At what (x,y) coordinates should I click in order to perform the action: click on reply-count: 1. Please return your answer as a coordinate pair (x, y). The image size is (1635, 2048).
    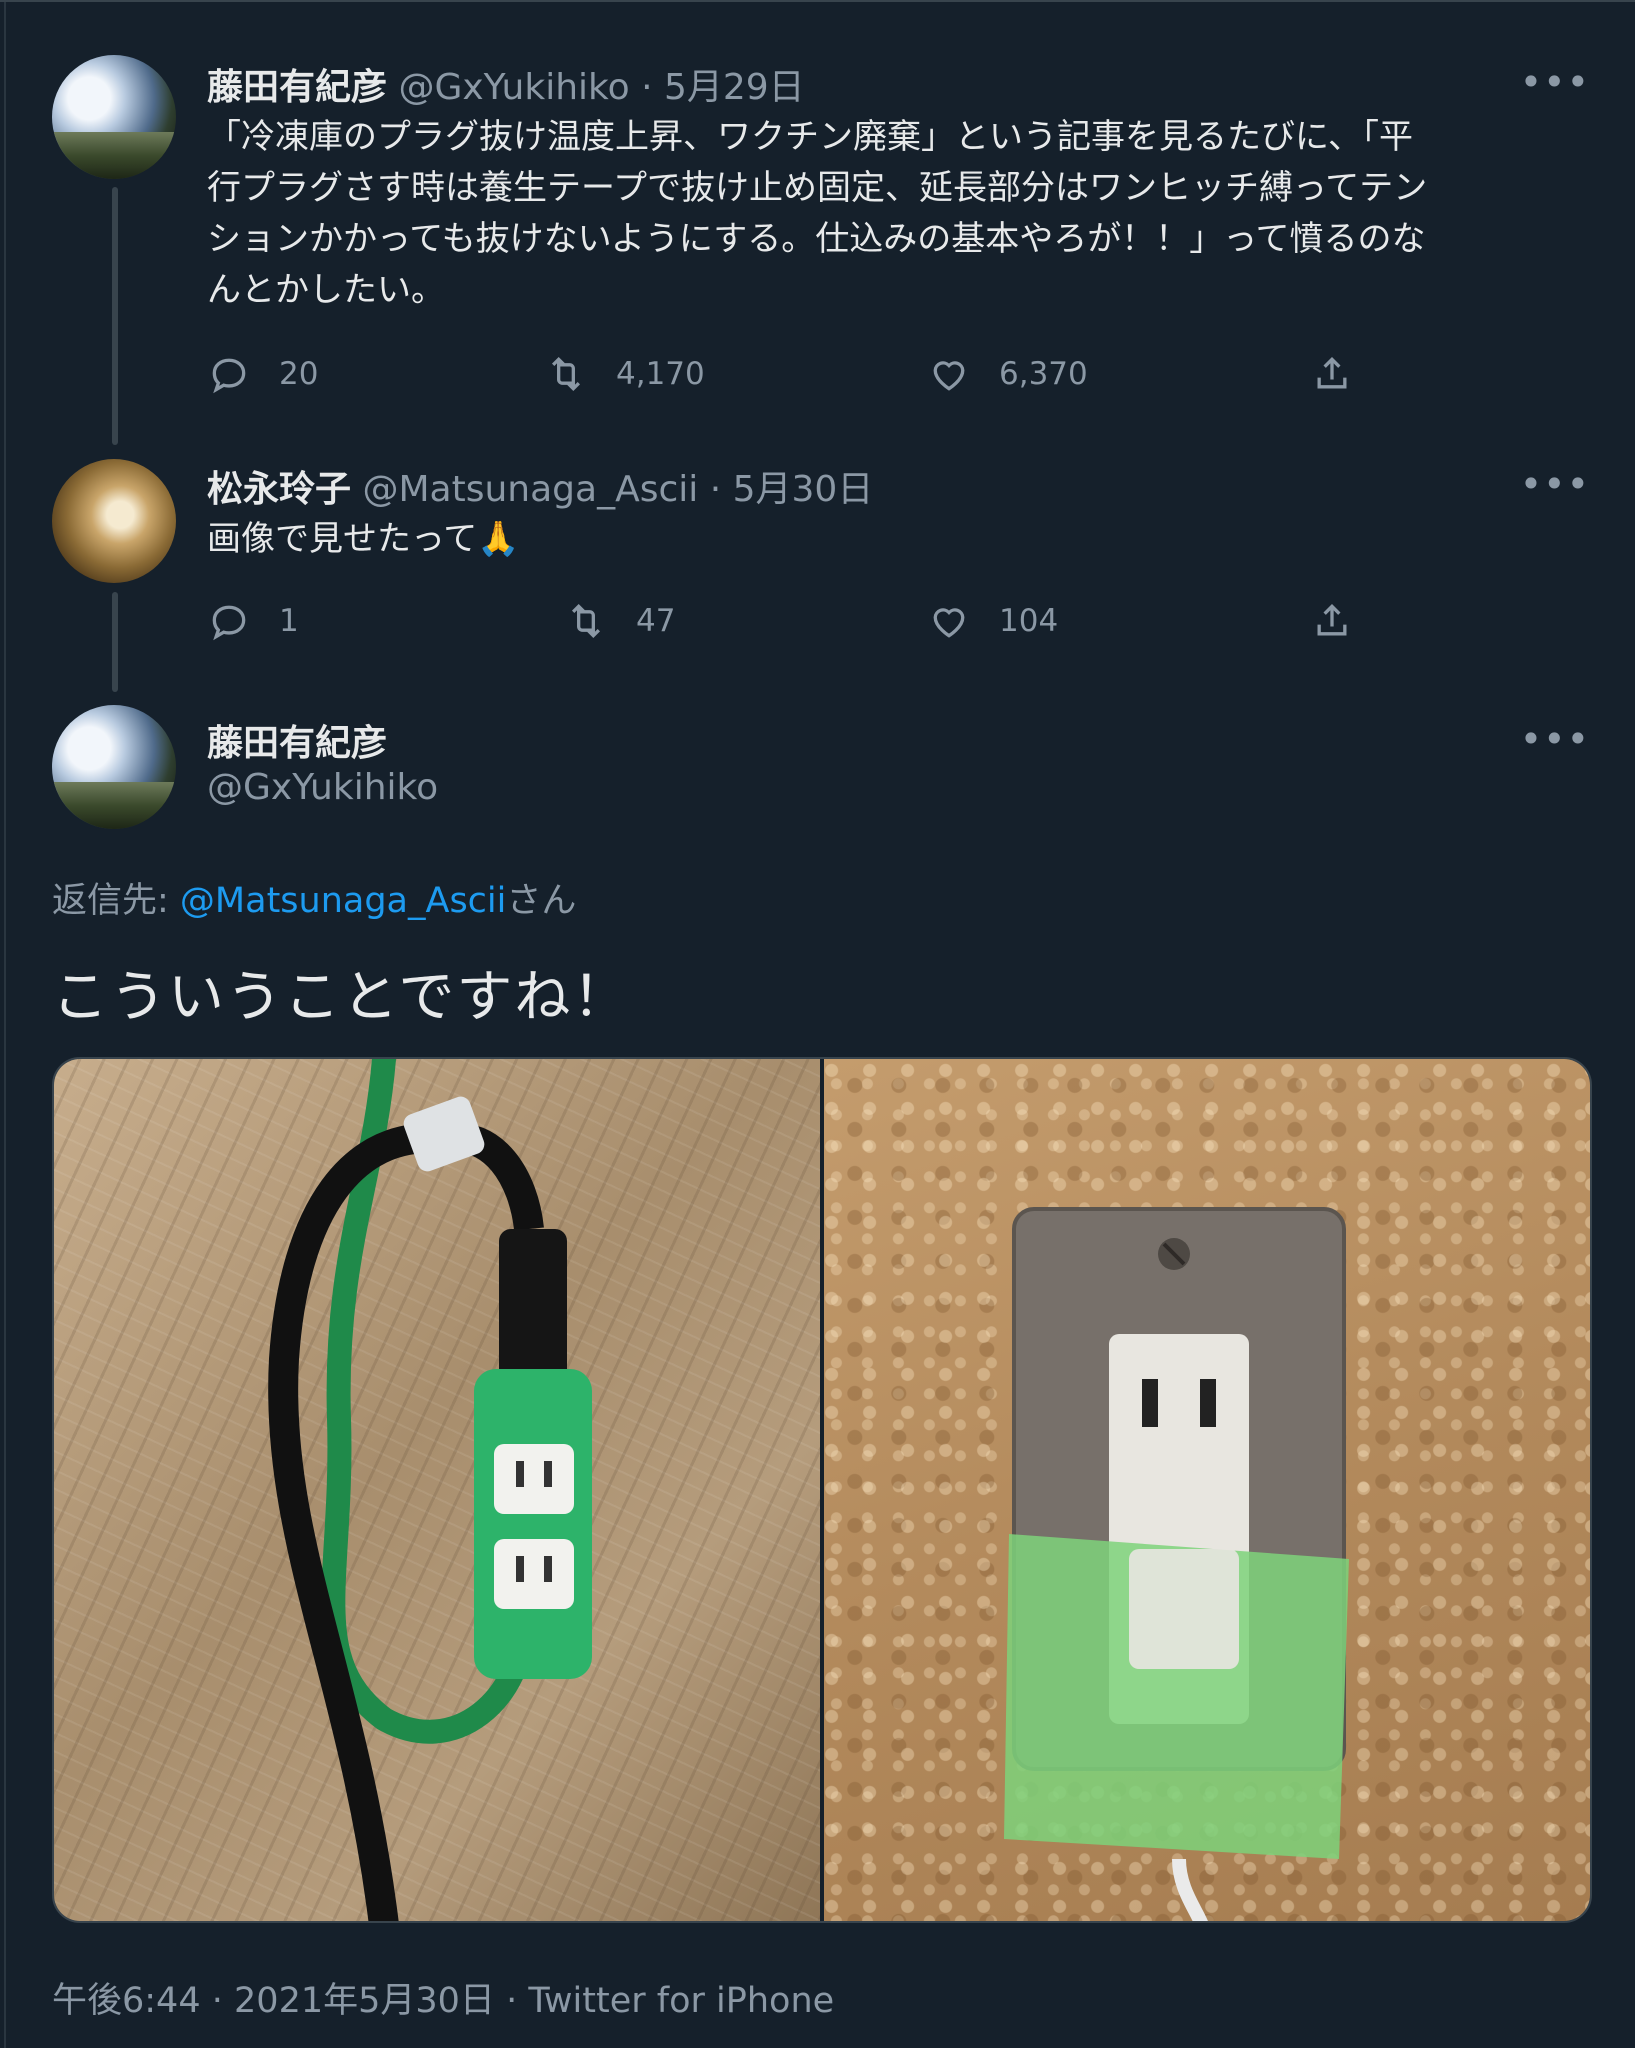
    Looking at the image, I should click on (289, 621).